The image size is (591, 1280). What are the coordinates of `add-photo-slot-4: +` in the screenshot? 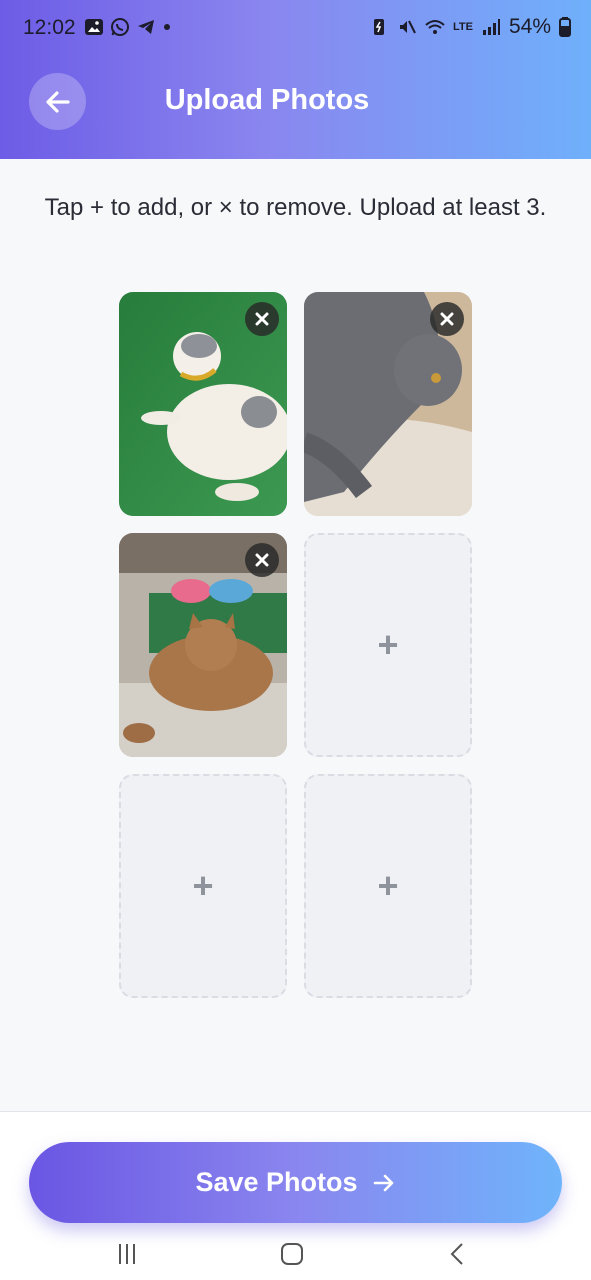 It's located at (388, 645).